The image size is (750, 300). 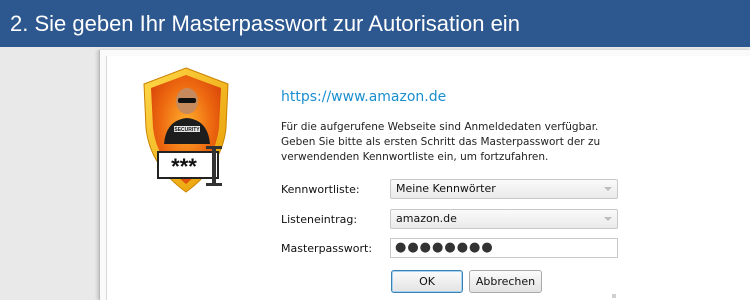 I want to click on password-stars-text: ***, so click(x=184, y=166).